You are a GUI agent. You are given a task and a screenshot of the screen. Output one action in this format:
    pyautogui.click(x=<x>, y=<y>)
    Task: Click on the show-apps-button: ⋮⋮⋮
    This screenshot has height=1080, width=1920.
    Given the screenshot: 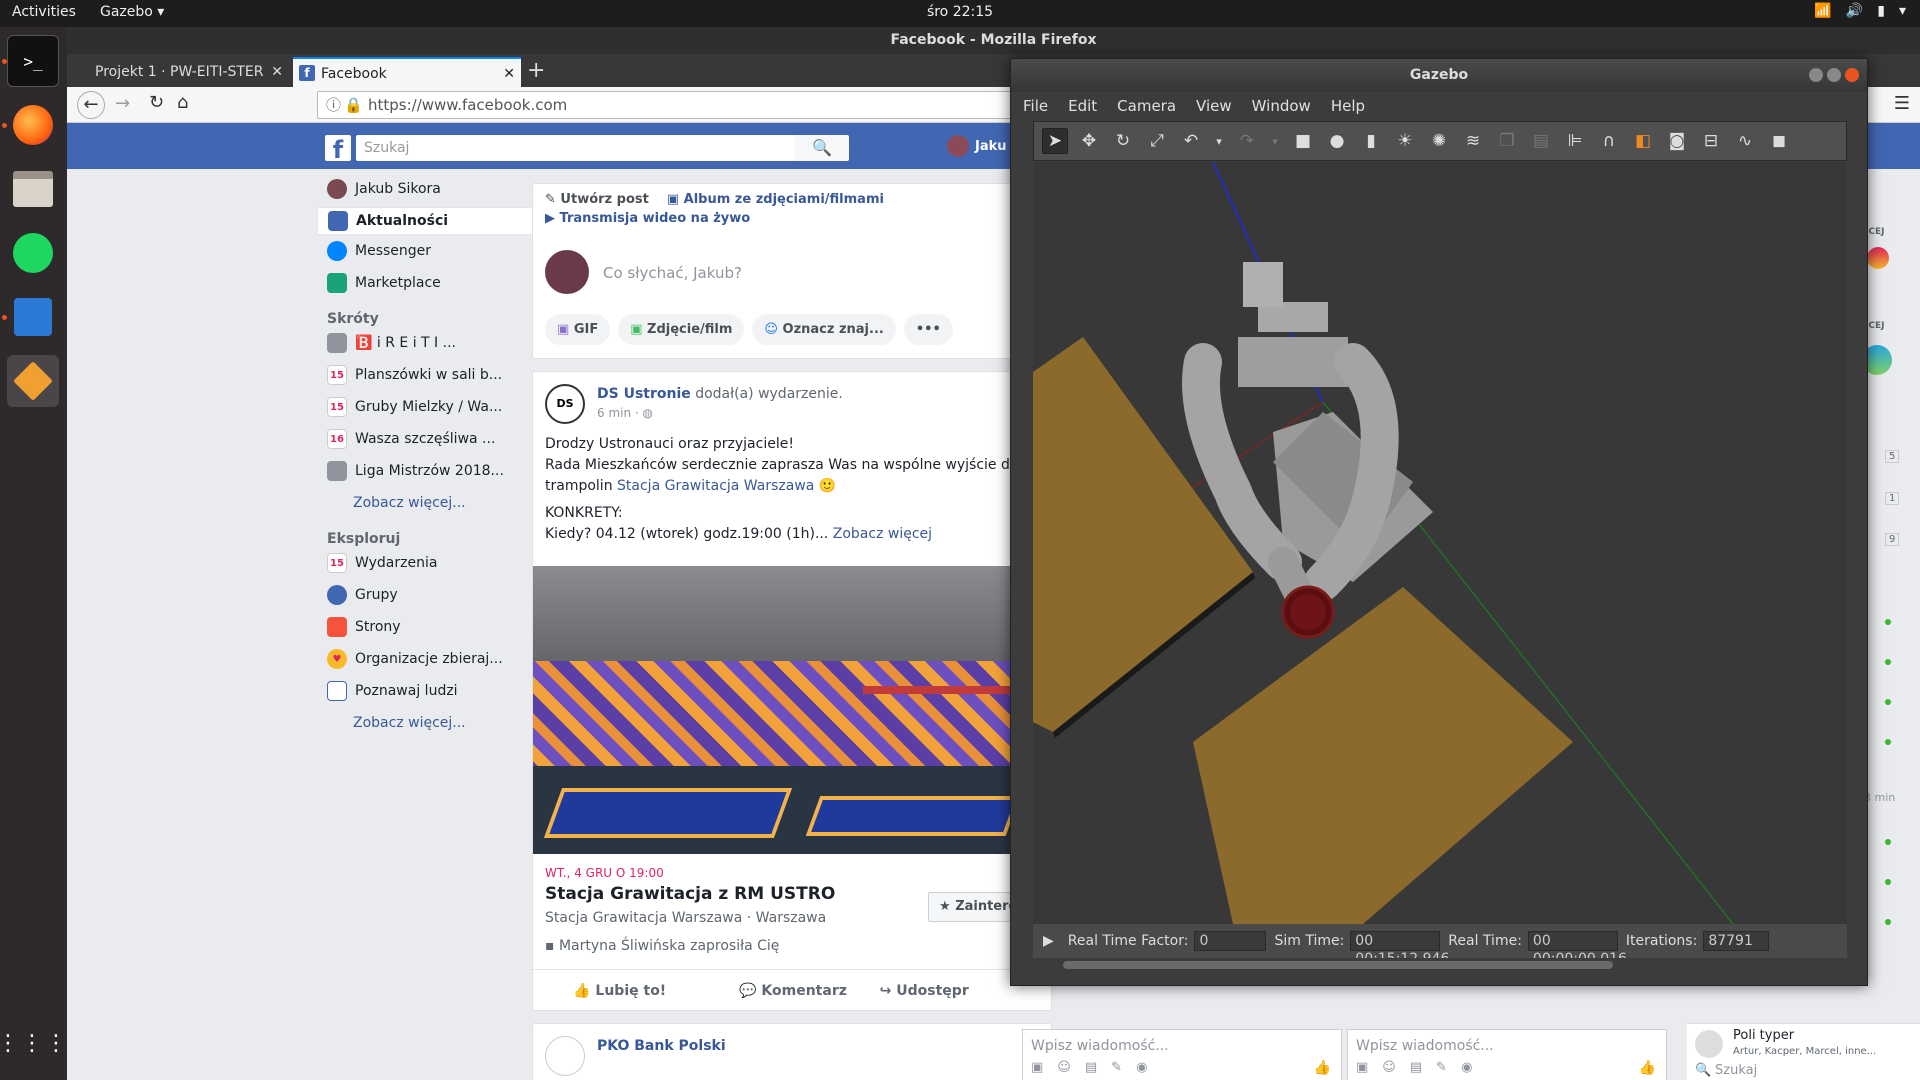 What is the action you would take?
    pyautogui.click(x=33, y=1043)
    